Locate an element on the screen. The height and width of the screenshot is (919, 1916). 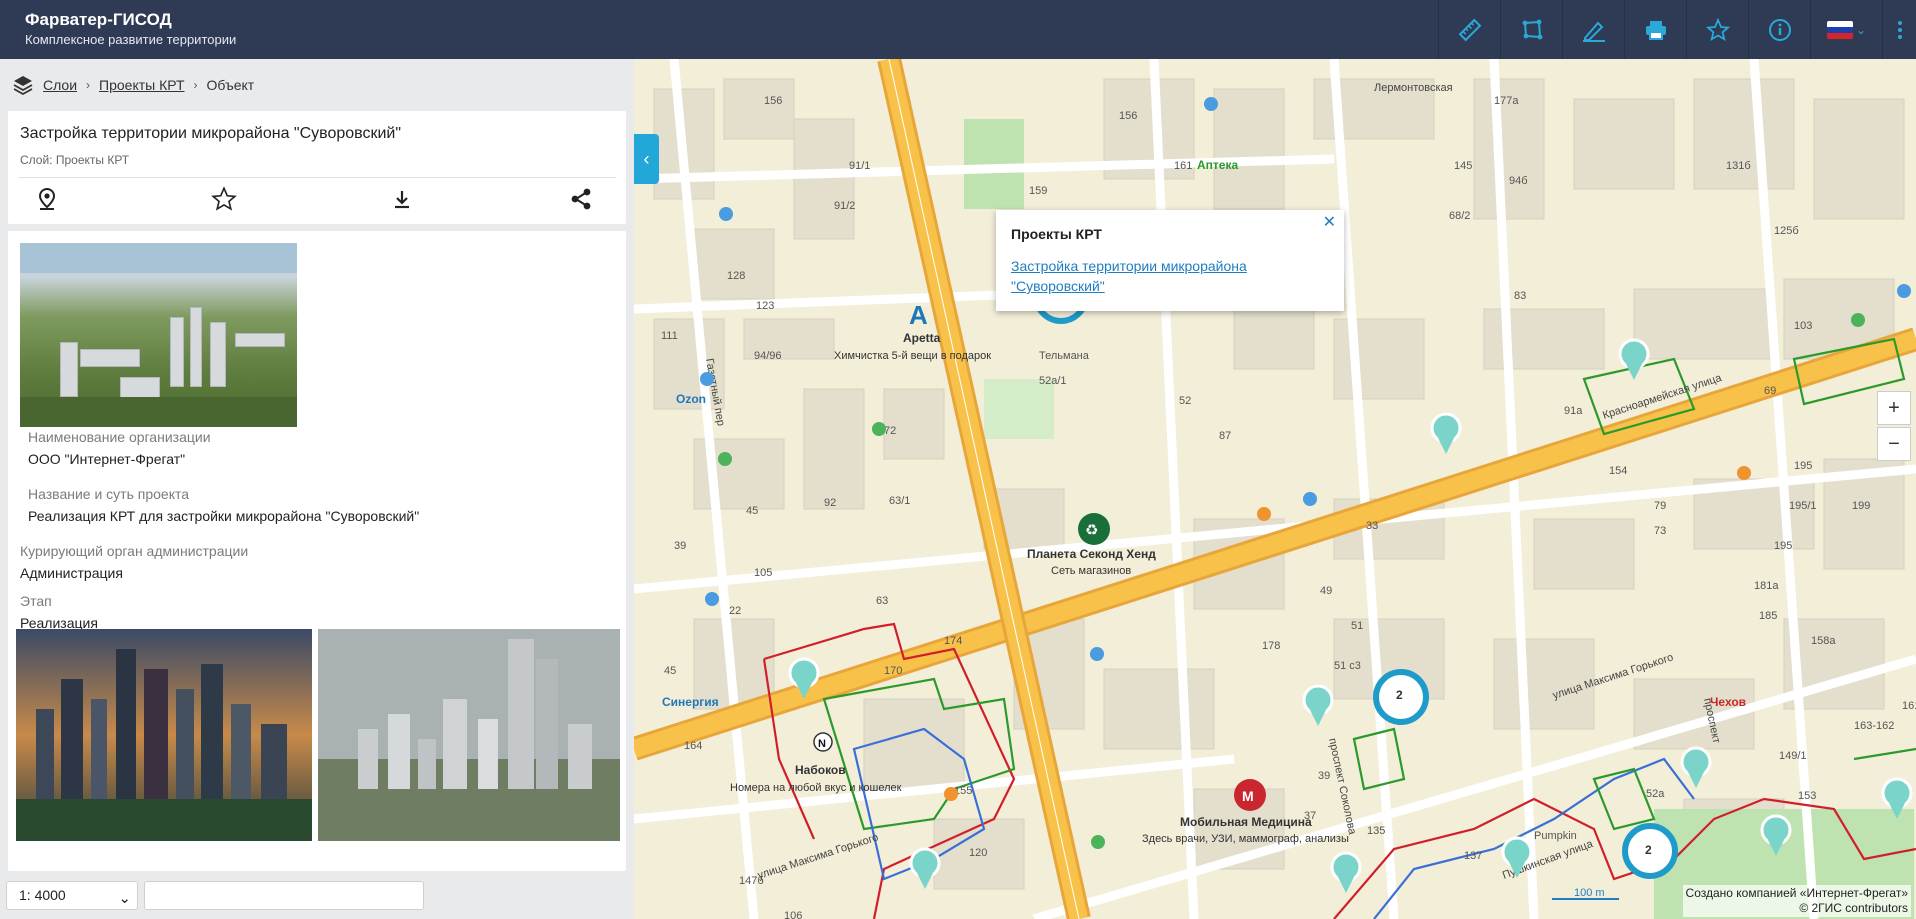
close-icon: ✕ is located at coordinates (1329, 222).